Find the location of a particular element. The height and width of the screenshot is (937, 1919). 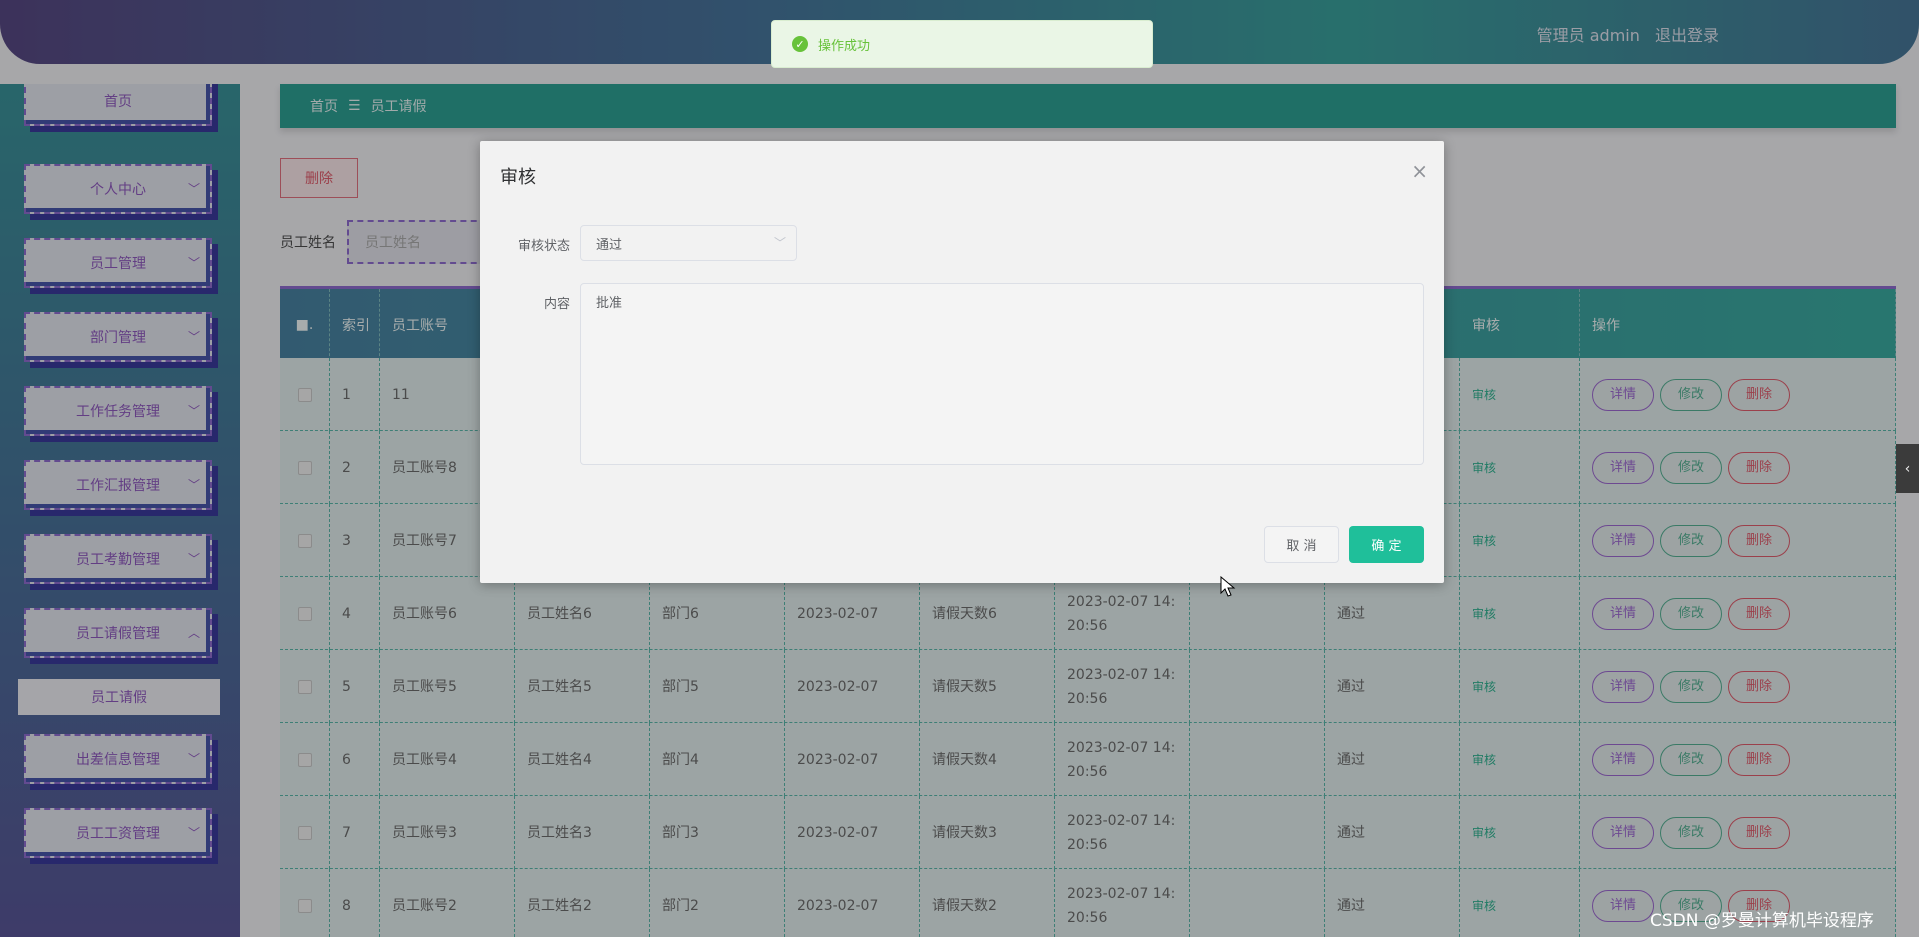

content-label: 内容 is located at coordinates (556, 304).